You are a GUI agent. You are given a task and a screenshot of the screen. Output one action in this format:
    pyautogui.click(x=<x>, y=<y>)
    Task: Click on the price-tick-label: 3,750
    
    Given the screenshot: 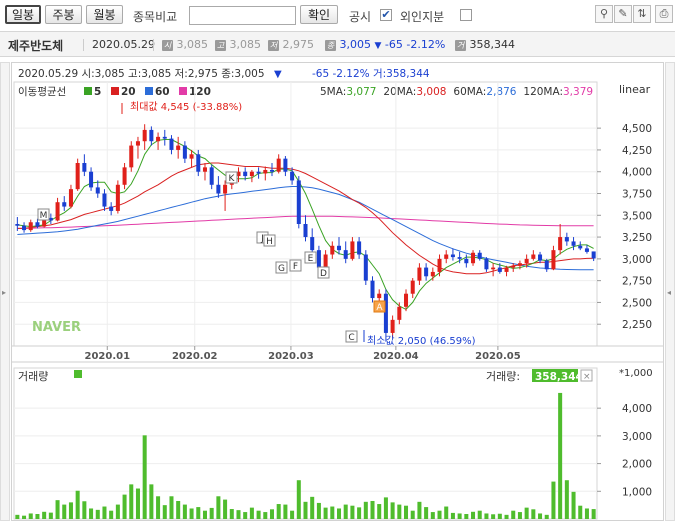 What is the action you would take?
    pyautogui.click(x=637, y=195)
    